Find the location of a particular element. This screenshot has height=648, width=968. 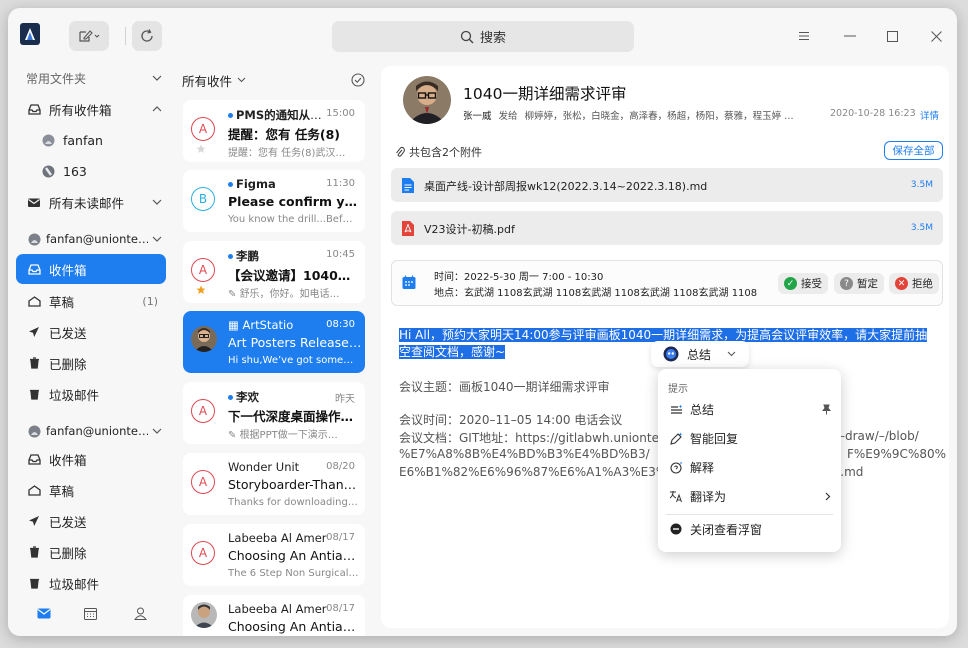

maximize-icon is located at coordinates (892, 36).